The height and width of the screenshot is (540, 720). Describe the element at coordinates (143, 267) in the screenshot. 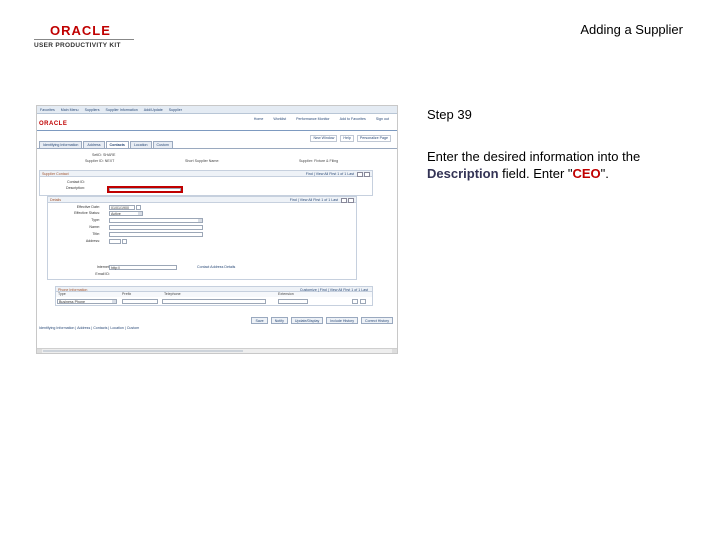

I see `url-input: http://` at that location.